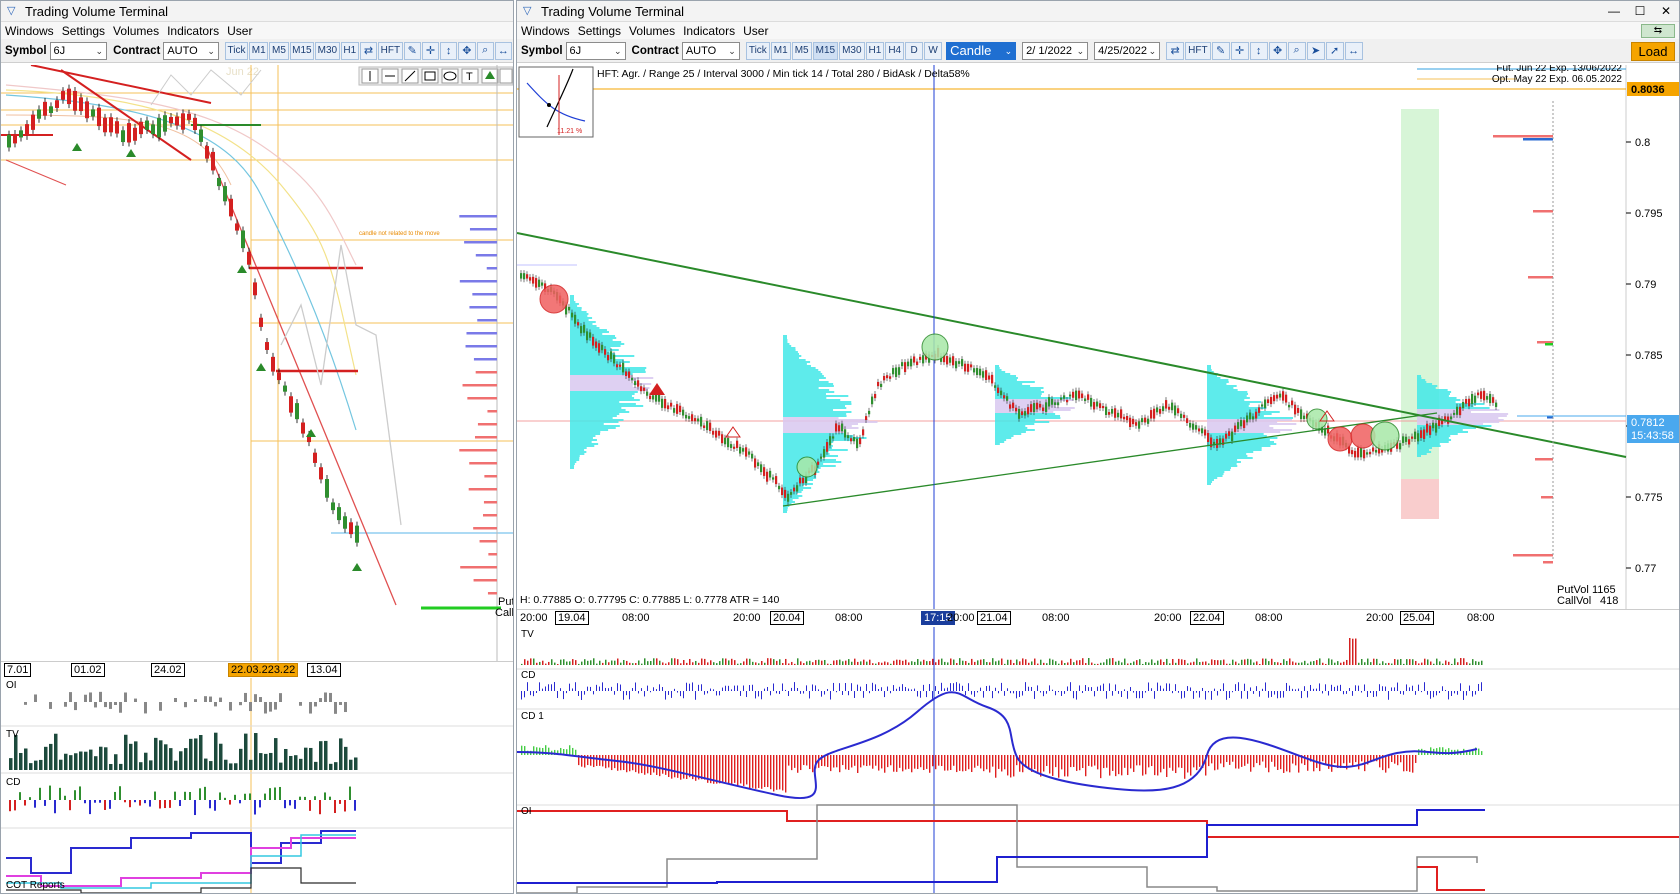 Image resolution: width=1680 pixels, height=894 pixels. What do you see at coordinates (1127, 50) in the screenshot?
I see `date-to-select: 4/25/2022 ⌄` at bounding box center [1127, 50].